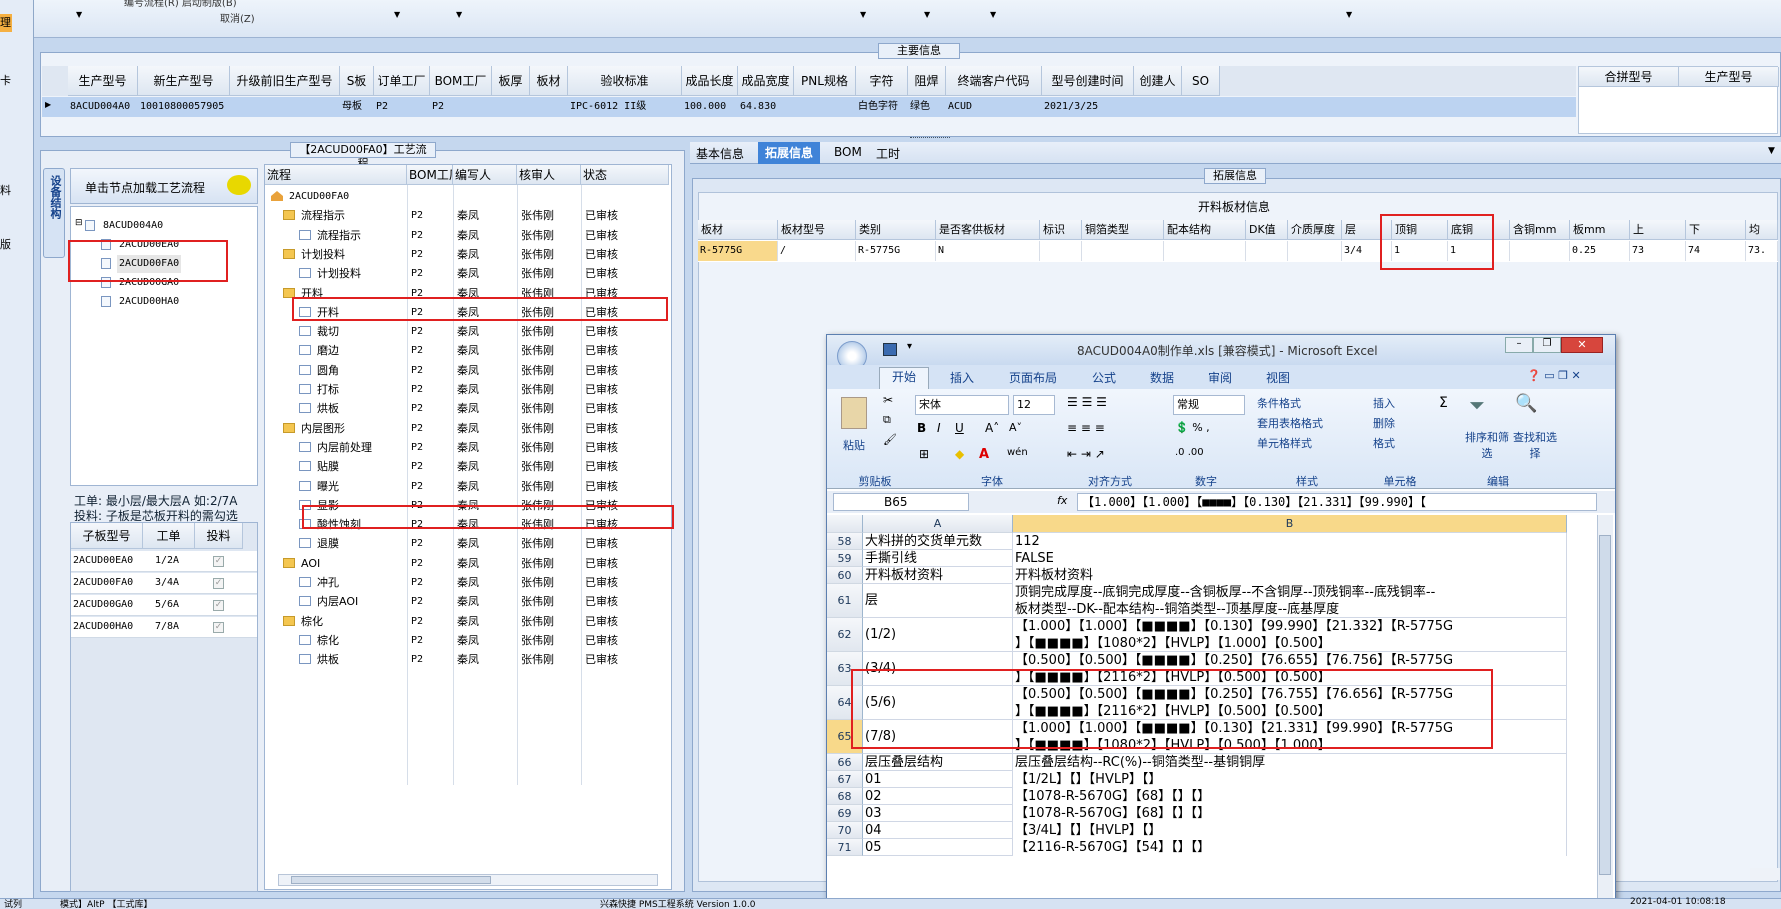 This screenshot has height=909, width=1781. I want to click on flow-step-name: 贴膜, so click(362, 466).